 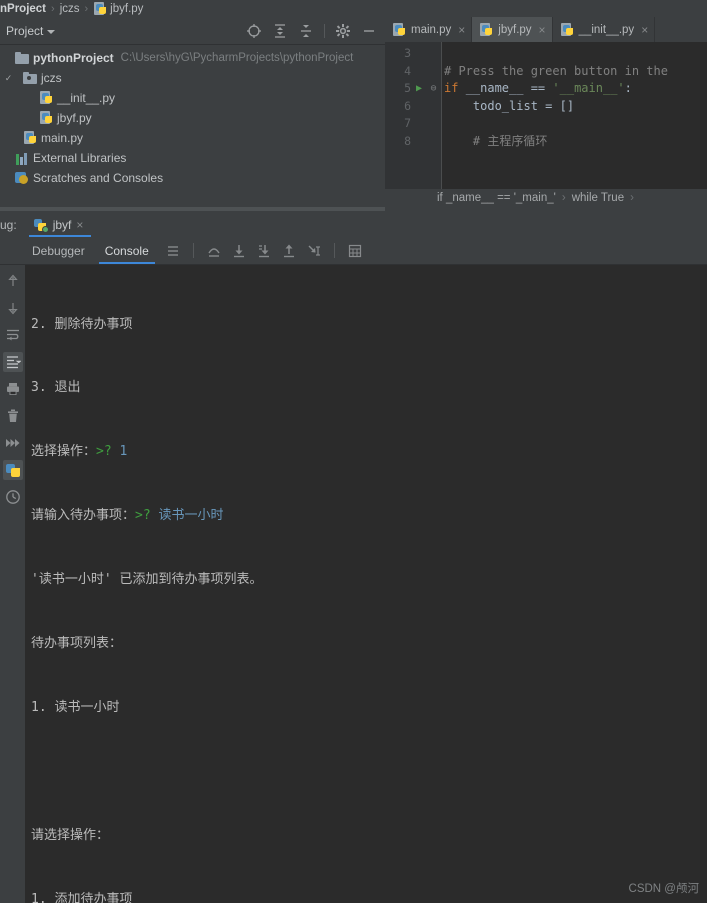 I want to click on fold-marker: ⊖, so click(x=433, y=89).